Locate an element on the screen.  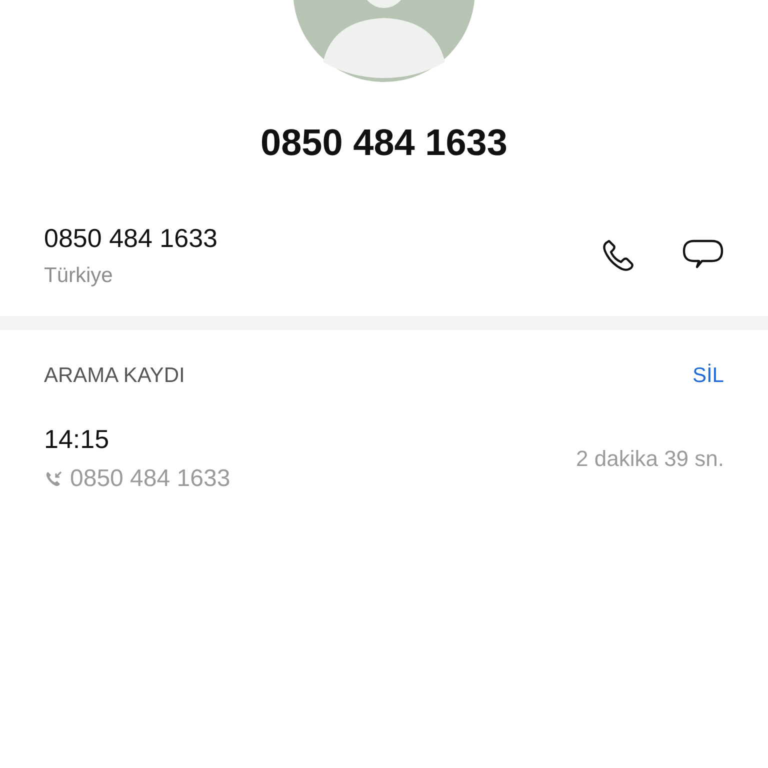
phone-icon is located at coordinates (618, 255).